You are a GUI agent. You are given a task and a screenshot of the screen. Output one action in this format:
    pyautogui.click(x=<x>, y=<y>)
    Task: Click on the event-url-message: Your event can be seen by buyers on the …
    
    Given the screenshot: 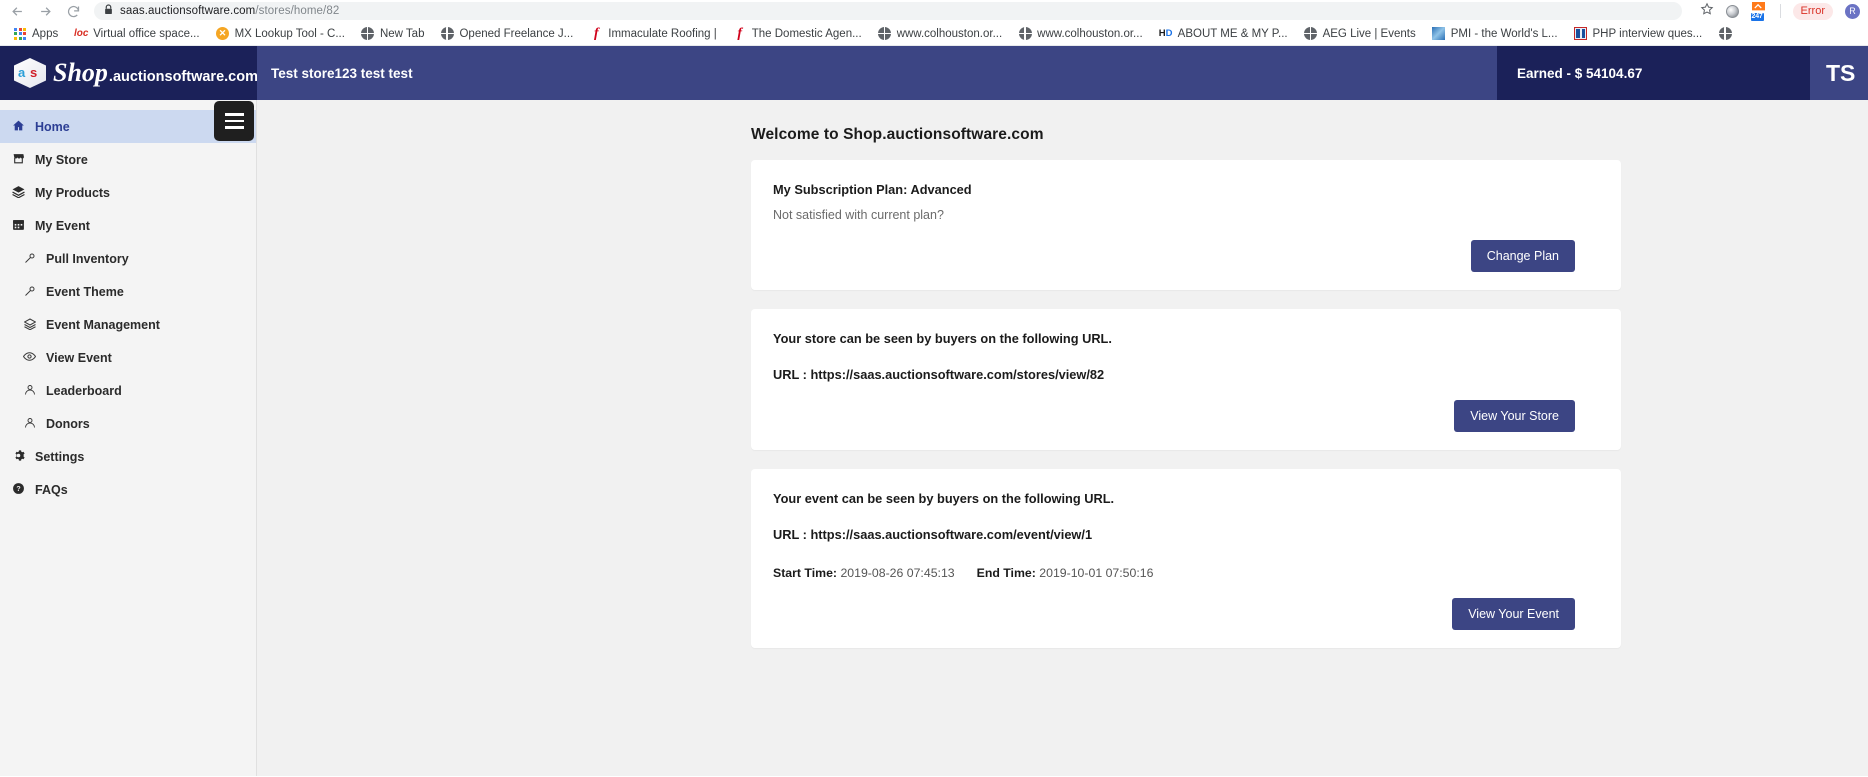 What is the action you would take?
    pyautogui.click(x=944, y=498)
    